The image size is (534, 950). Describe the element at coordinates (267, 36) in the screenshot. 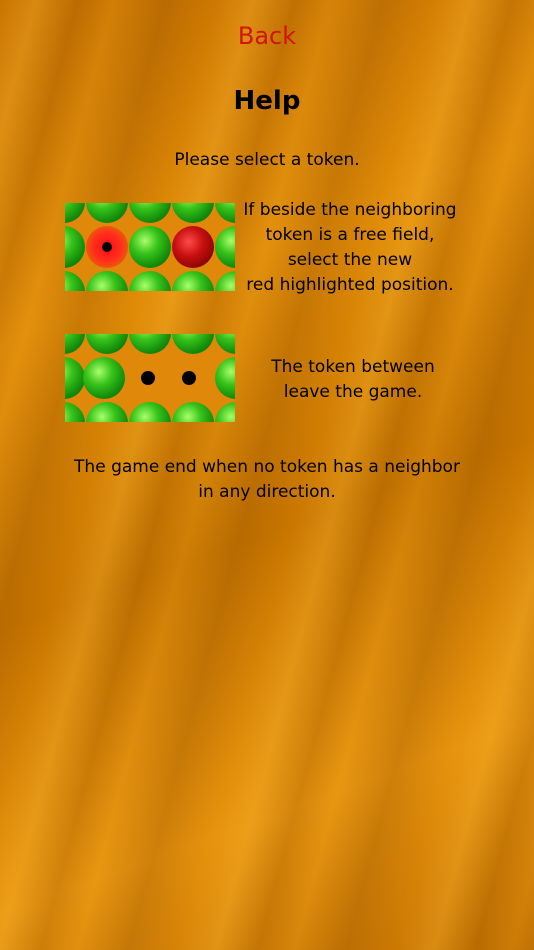

I see `back-button: Back` at that location.